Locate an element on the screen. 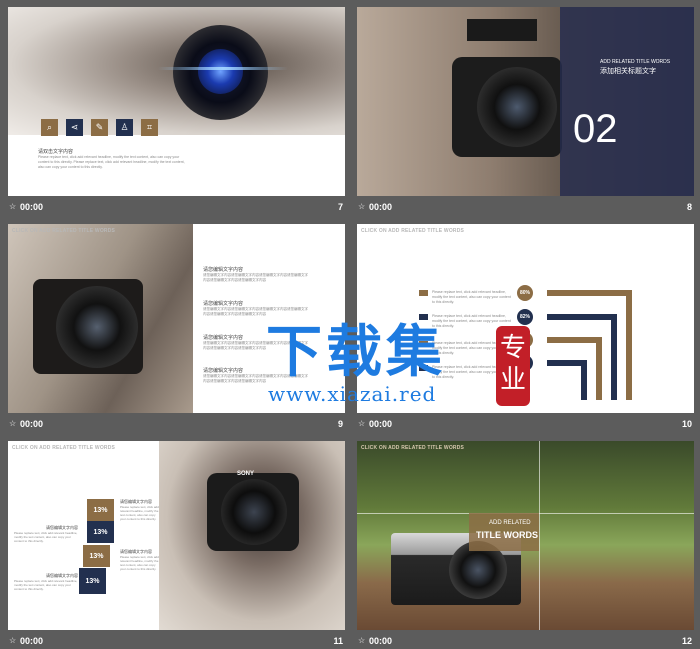 Image resolution: width=700 pixels, height=649 pixels. watermark-text: 下载集 is located at coordinates (356, 352).